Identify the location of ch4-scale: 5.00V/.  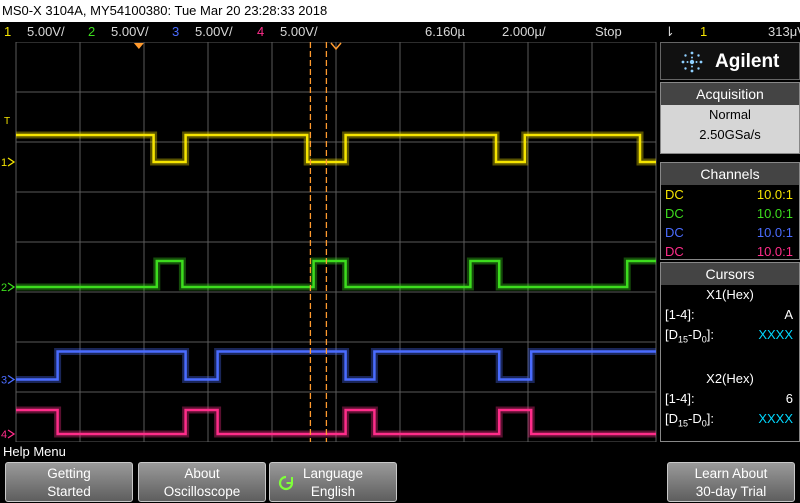
(299, 32).